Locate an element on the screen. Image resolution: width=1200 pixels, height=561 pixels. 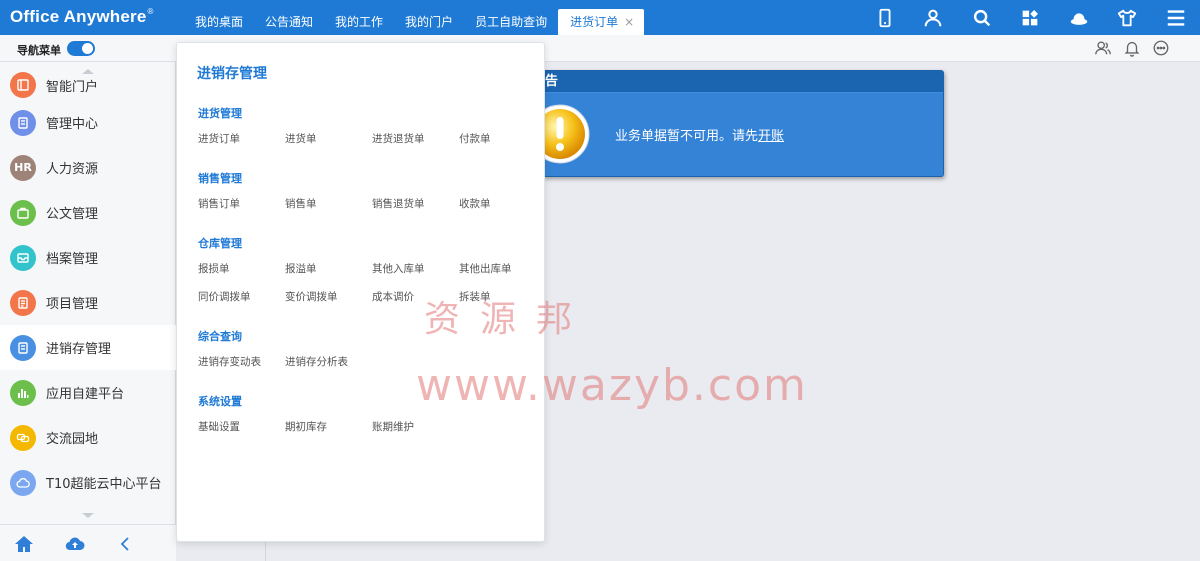
sidebar-footer is located at coordinates (88, 542).